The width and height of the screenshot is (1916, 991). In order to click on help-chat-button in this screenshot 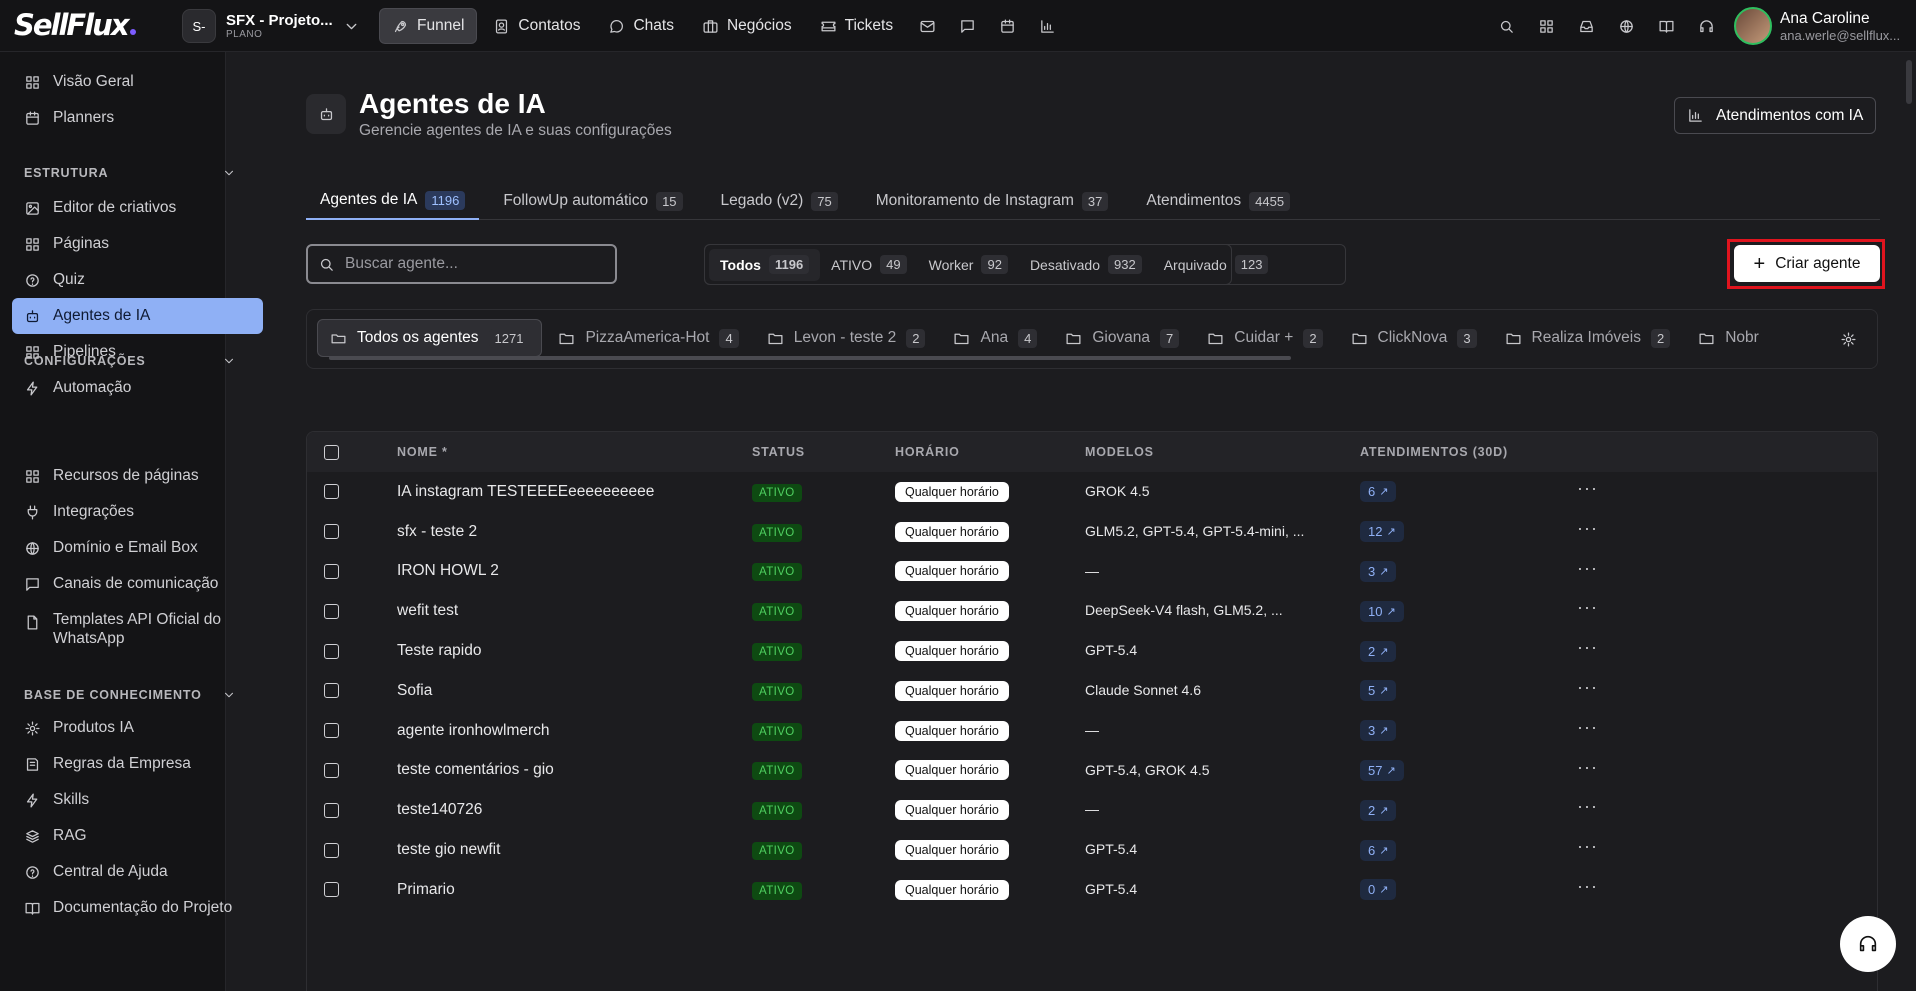, I will do `click(1868, 944)`.